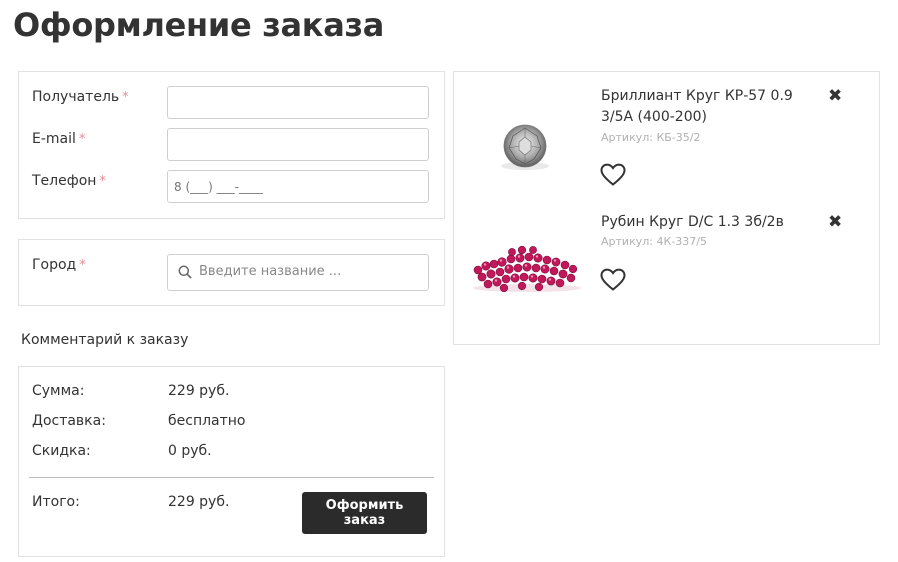 Image resolution: width=898 pixels, height=562 pixels. Describe the element at coordinates (654, 241) in the screenshot. I see `product-article-rubies: Артикул: 4К-337/5` at that location.